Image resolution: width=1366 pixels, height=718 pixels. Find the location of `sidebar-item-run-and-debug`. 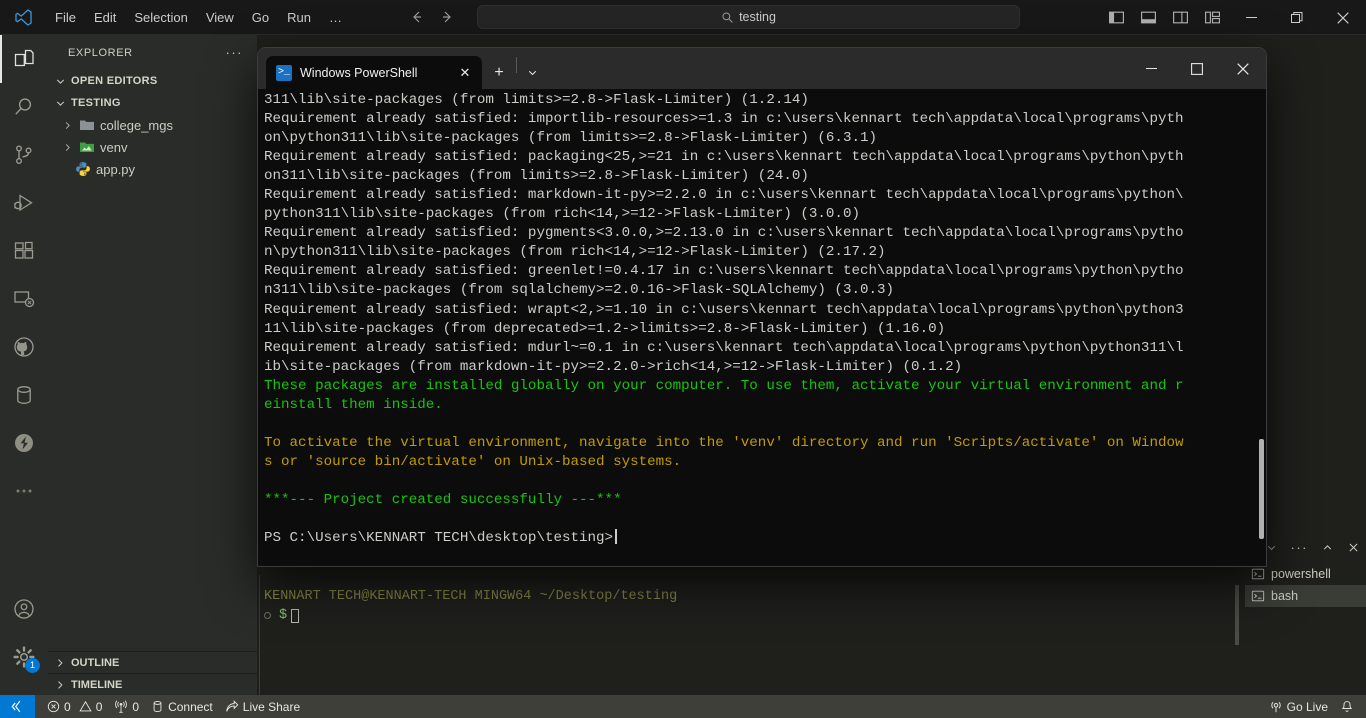

sidebar-item-run-and-debug is located at coordinates (24, 203).